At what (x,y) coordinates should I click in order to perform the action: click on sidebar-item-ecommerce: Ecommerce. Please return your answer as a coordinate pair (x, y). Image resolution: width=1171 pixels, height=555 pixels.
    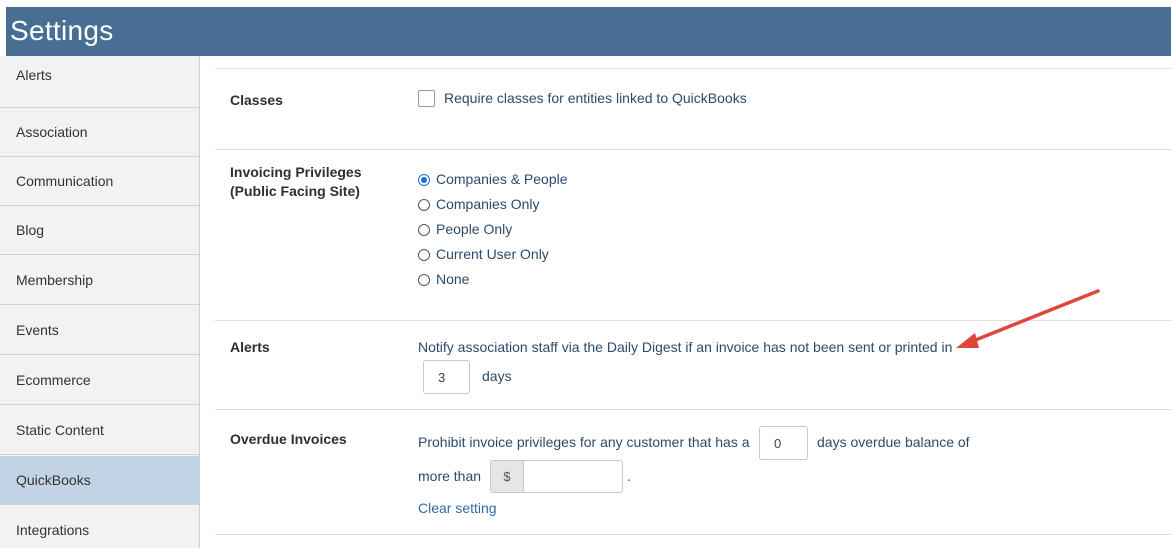
    Looking at the image, I should click on (99, 380).